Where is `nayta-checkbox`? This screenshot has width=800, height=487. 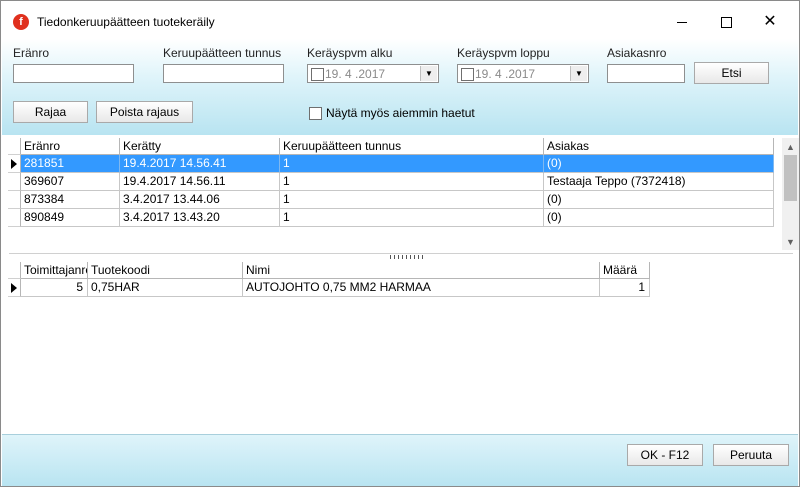 nayta-checkbox is located at coordinates (315, 113).